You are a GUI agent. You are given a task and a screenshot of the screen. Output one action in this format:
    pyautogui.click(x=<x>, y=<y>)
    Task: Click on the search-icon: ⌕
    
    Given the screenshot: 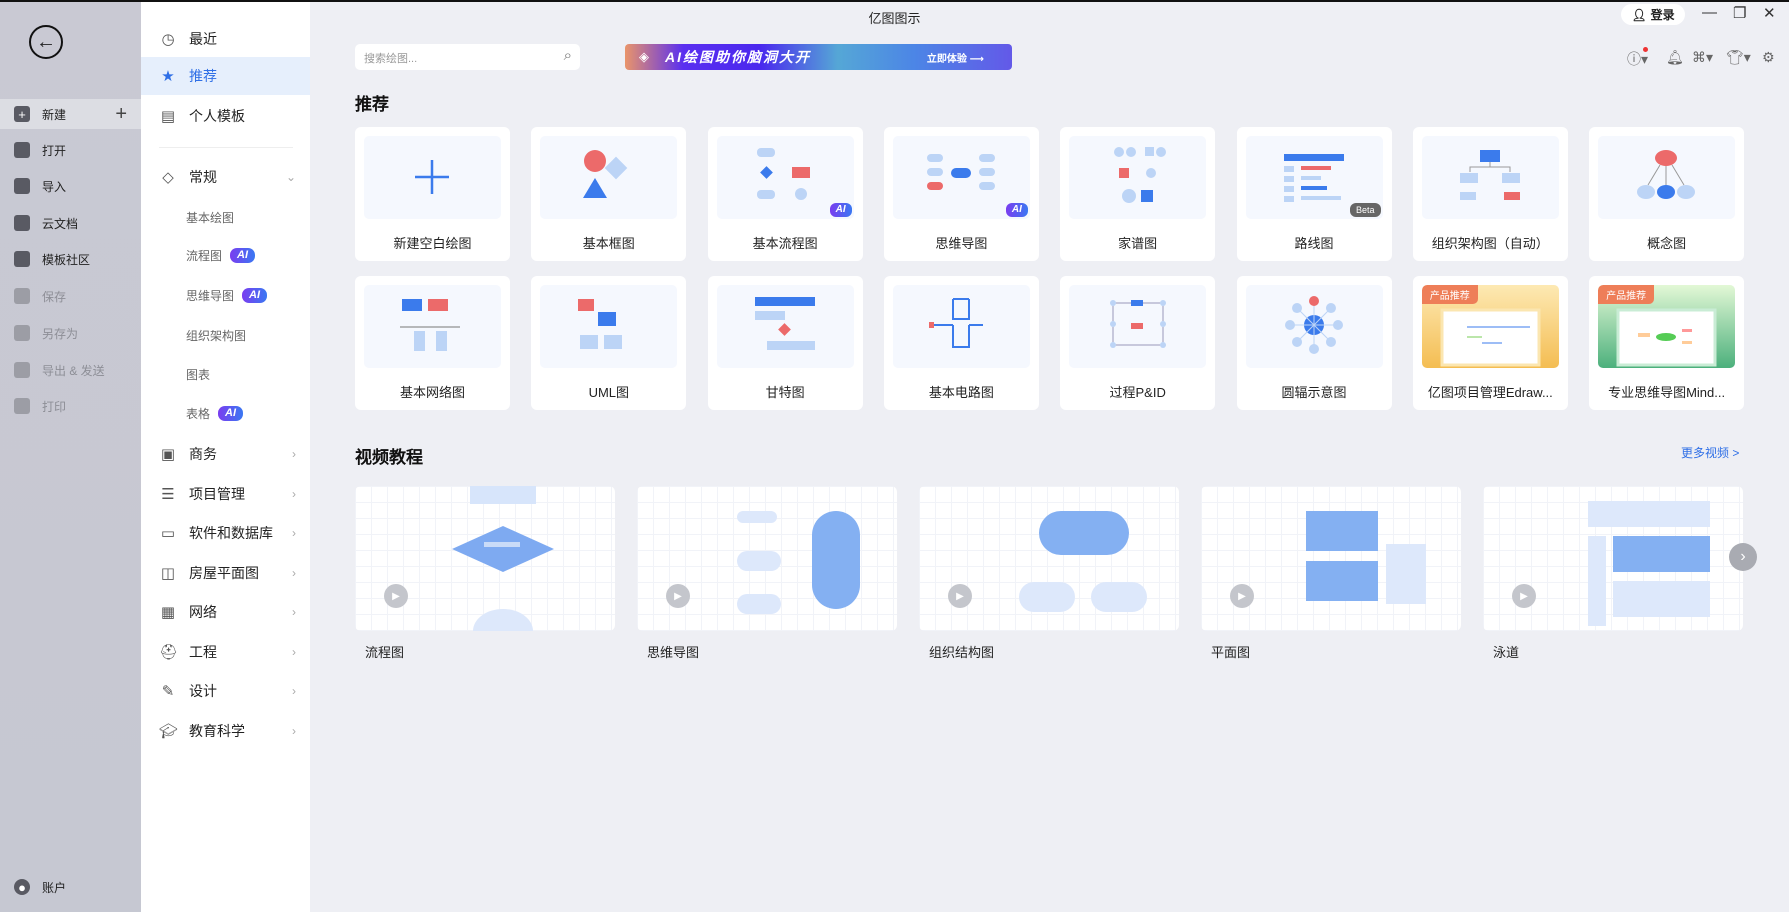 What is the action you would take?
    pyautogui.click(x=568, y=55)
    